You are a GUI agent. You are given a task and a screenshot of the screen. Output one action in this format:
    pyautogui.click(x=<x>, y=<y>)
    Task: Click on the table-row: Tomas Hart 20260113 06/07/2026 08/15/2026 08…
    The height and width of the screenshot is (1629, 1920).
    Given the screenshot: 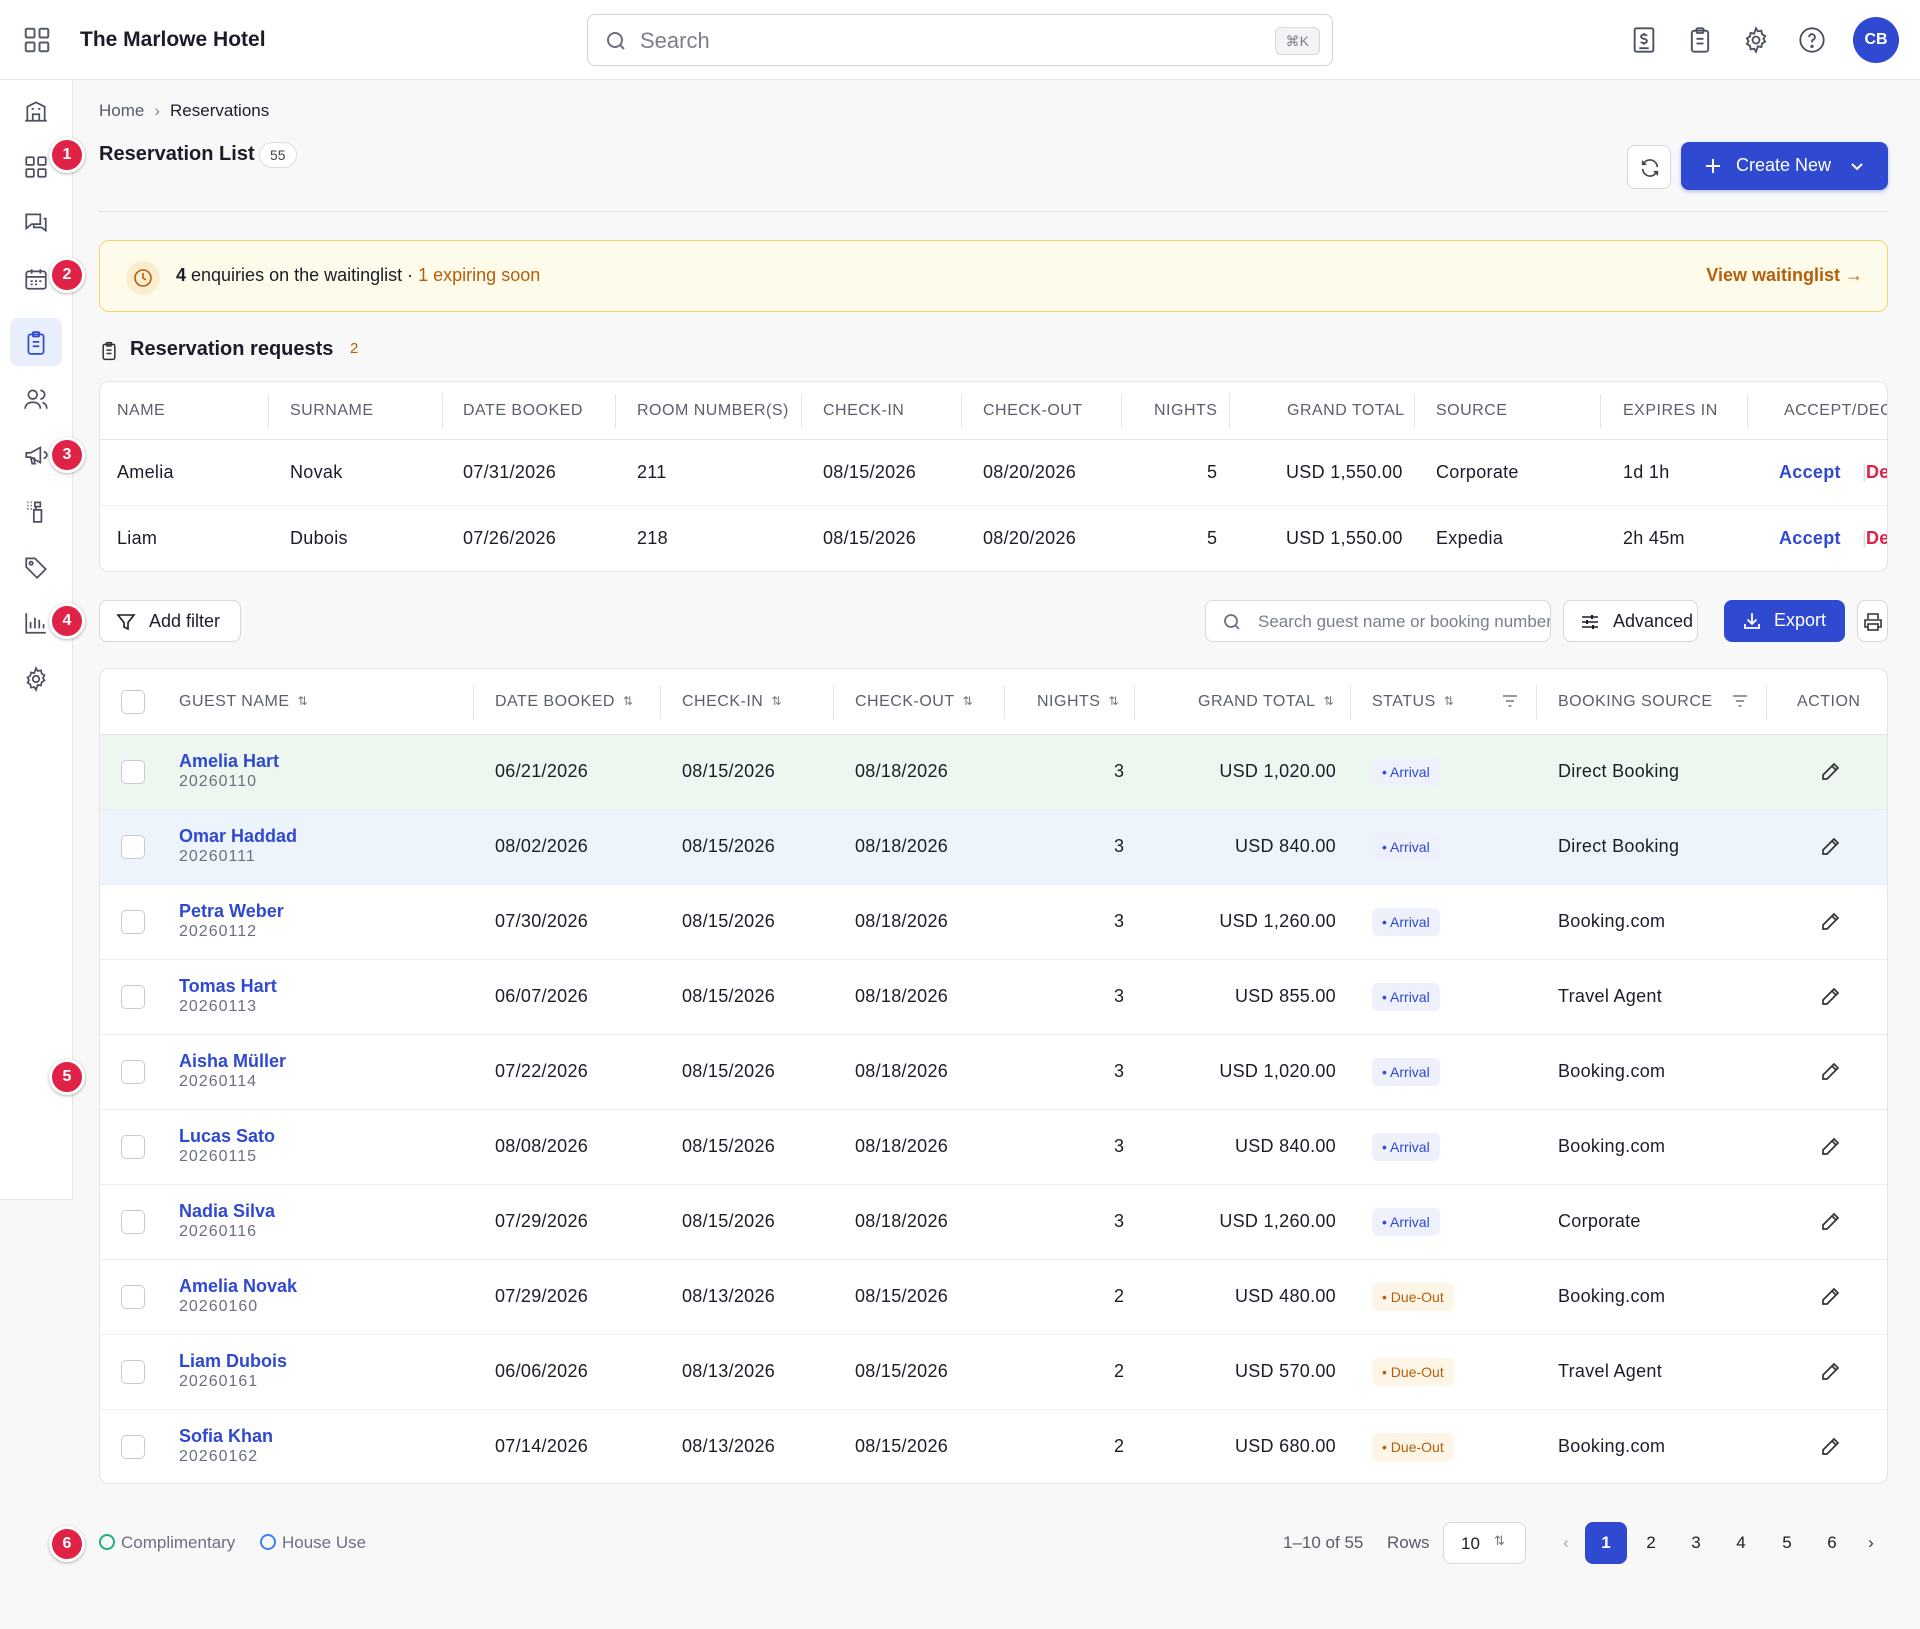 What is the action you would take?
    pyautogui.click(x=993, y=997)
    